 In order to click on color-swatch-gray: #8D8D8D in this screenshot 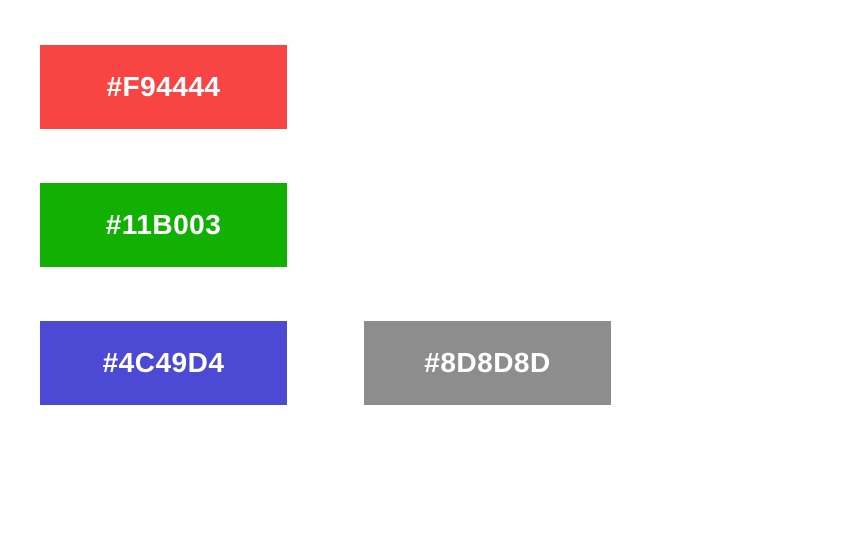, I will do `click(487, 363)`.